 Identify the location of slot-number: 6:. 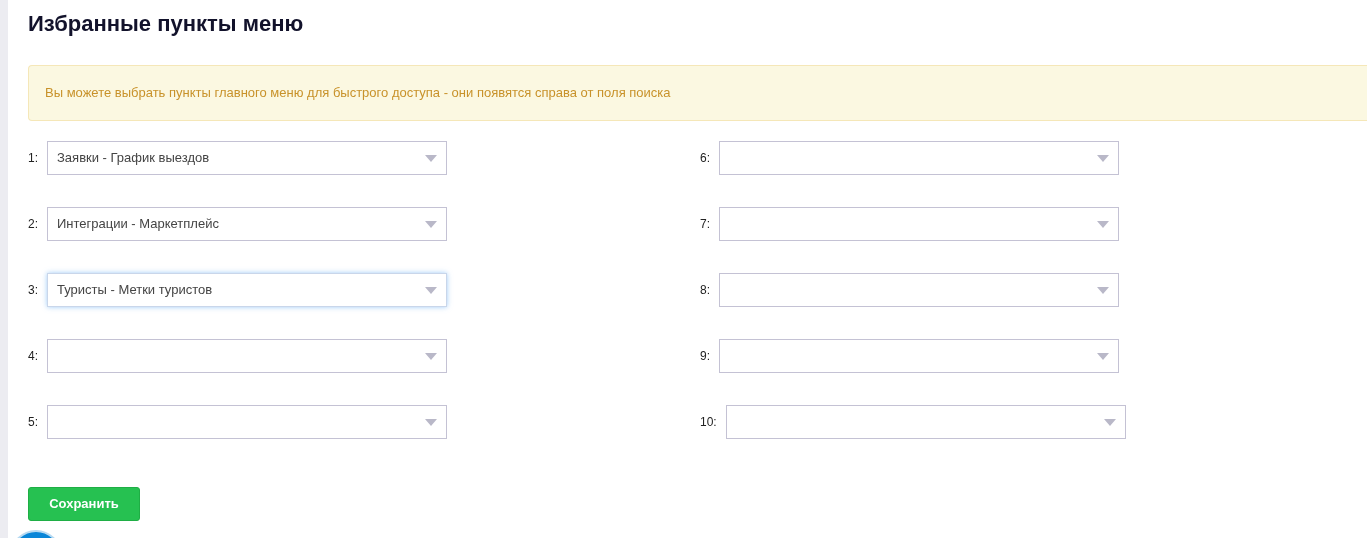
(705, 158).